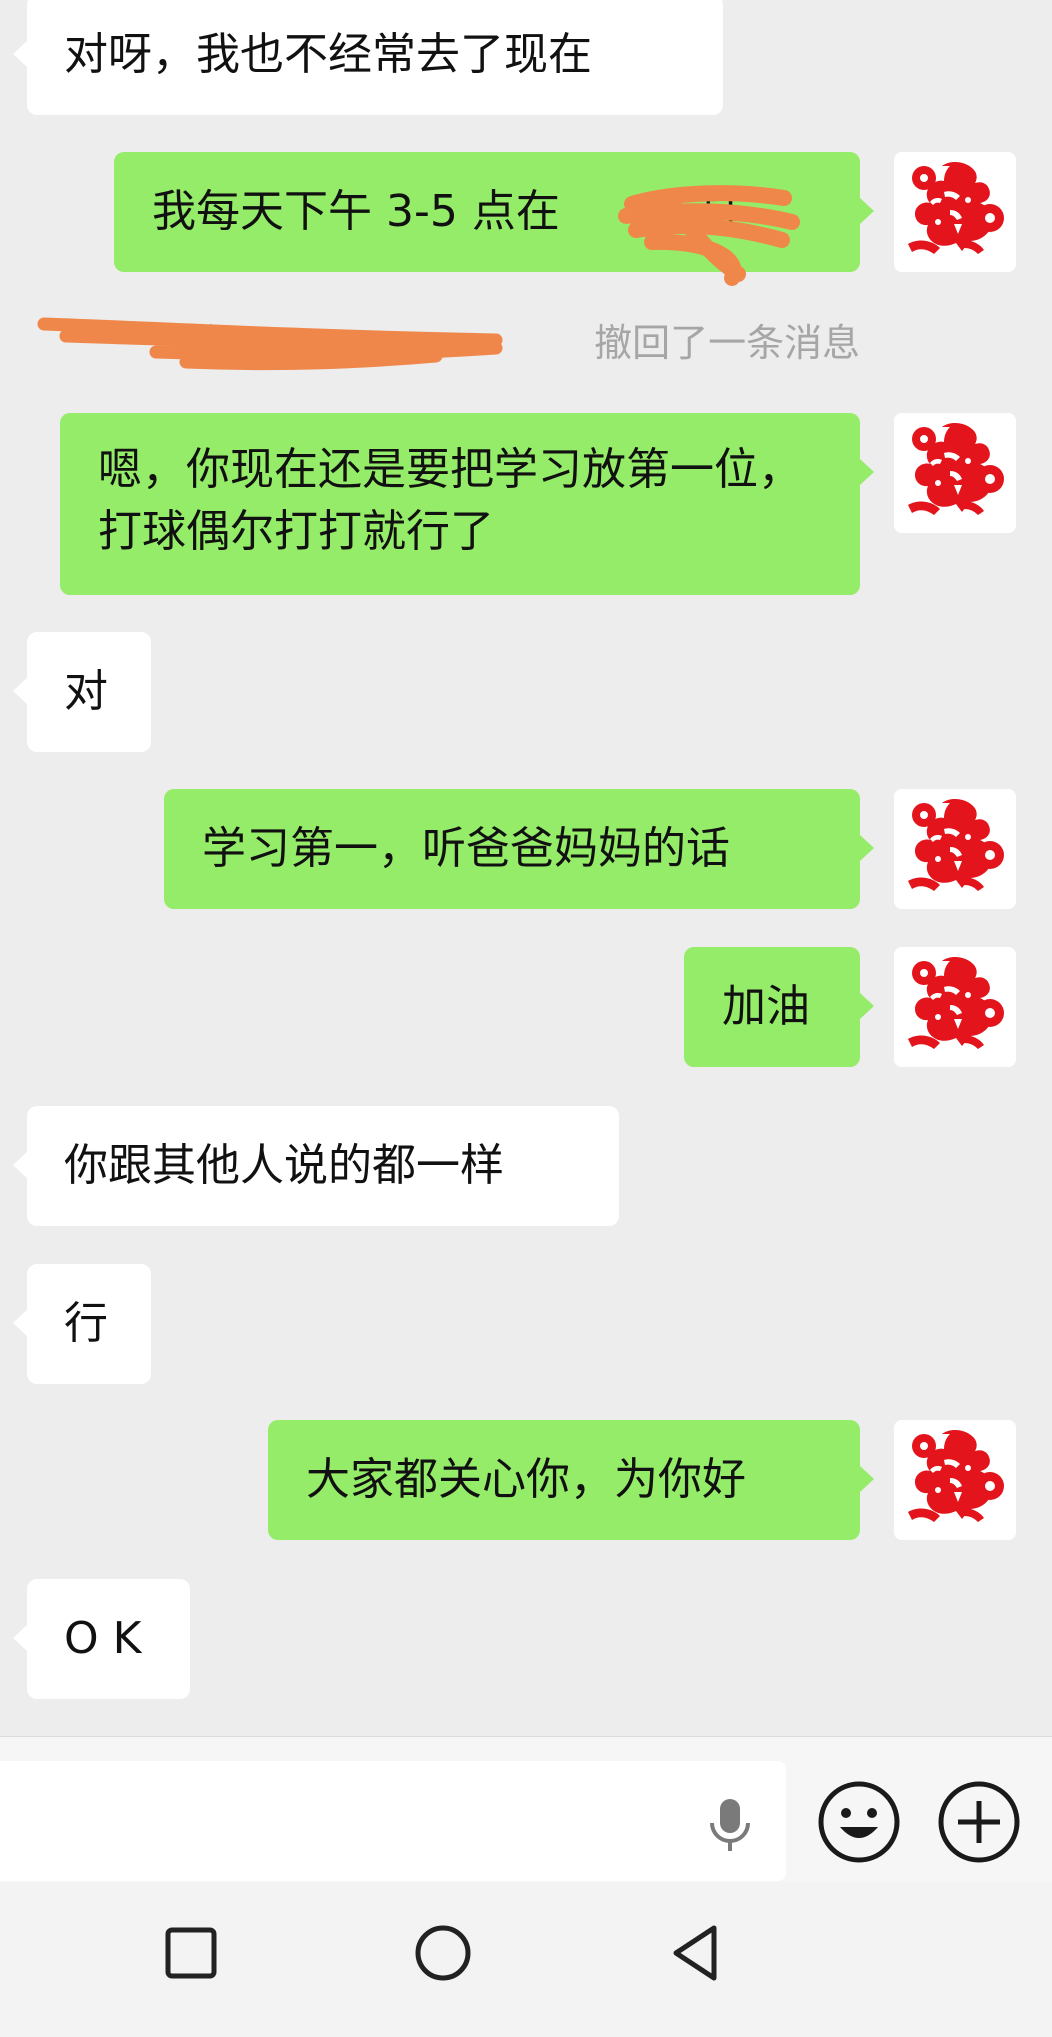  I want to click on recent-apps-icon, so click(191, 1953).